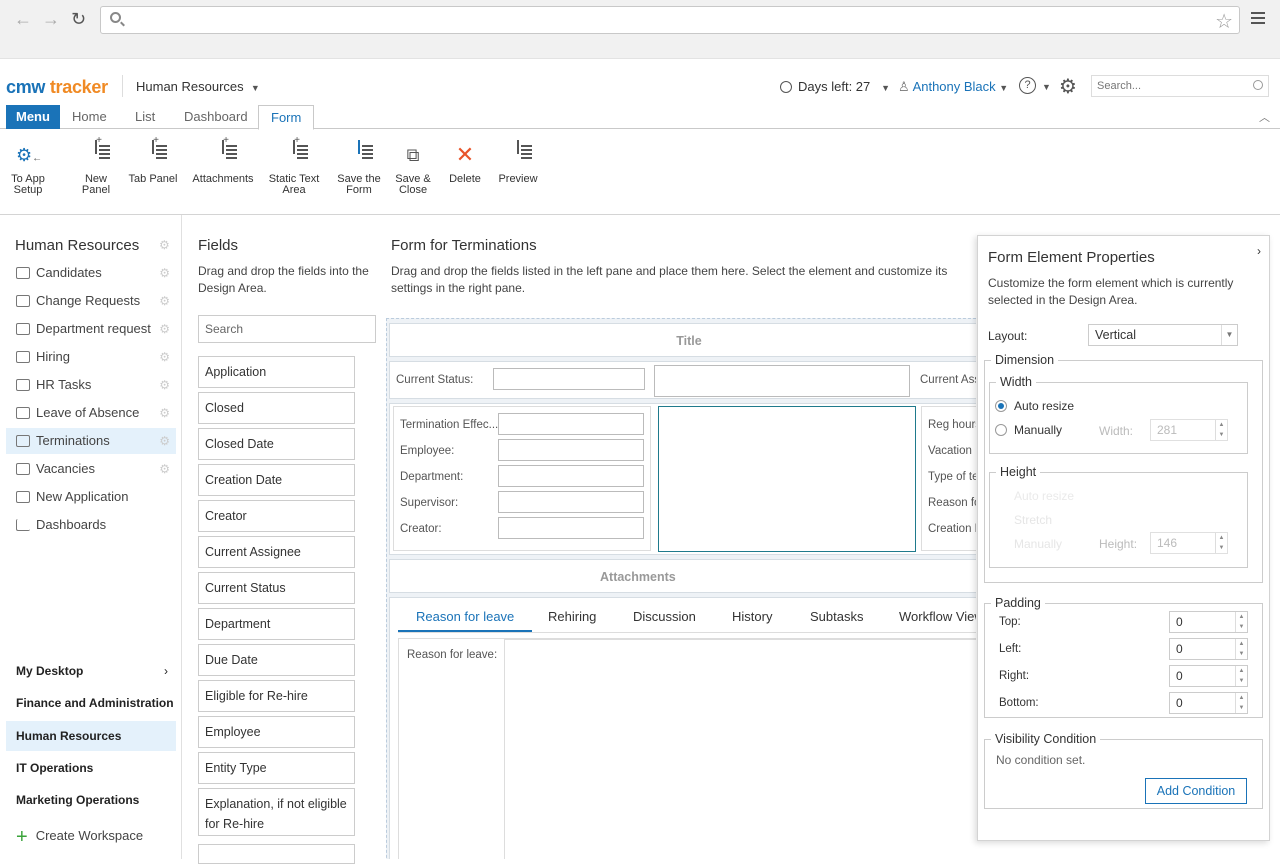 The width and height of the screenshot is (1280, 864). I want to click on reason-panel: Reason for leave:, so click(687, 748).